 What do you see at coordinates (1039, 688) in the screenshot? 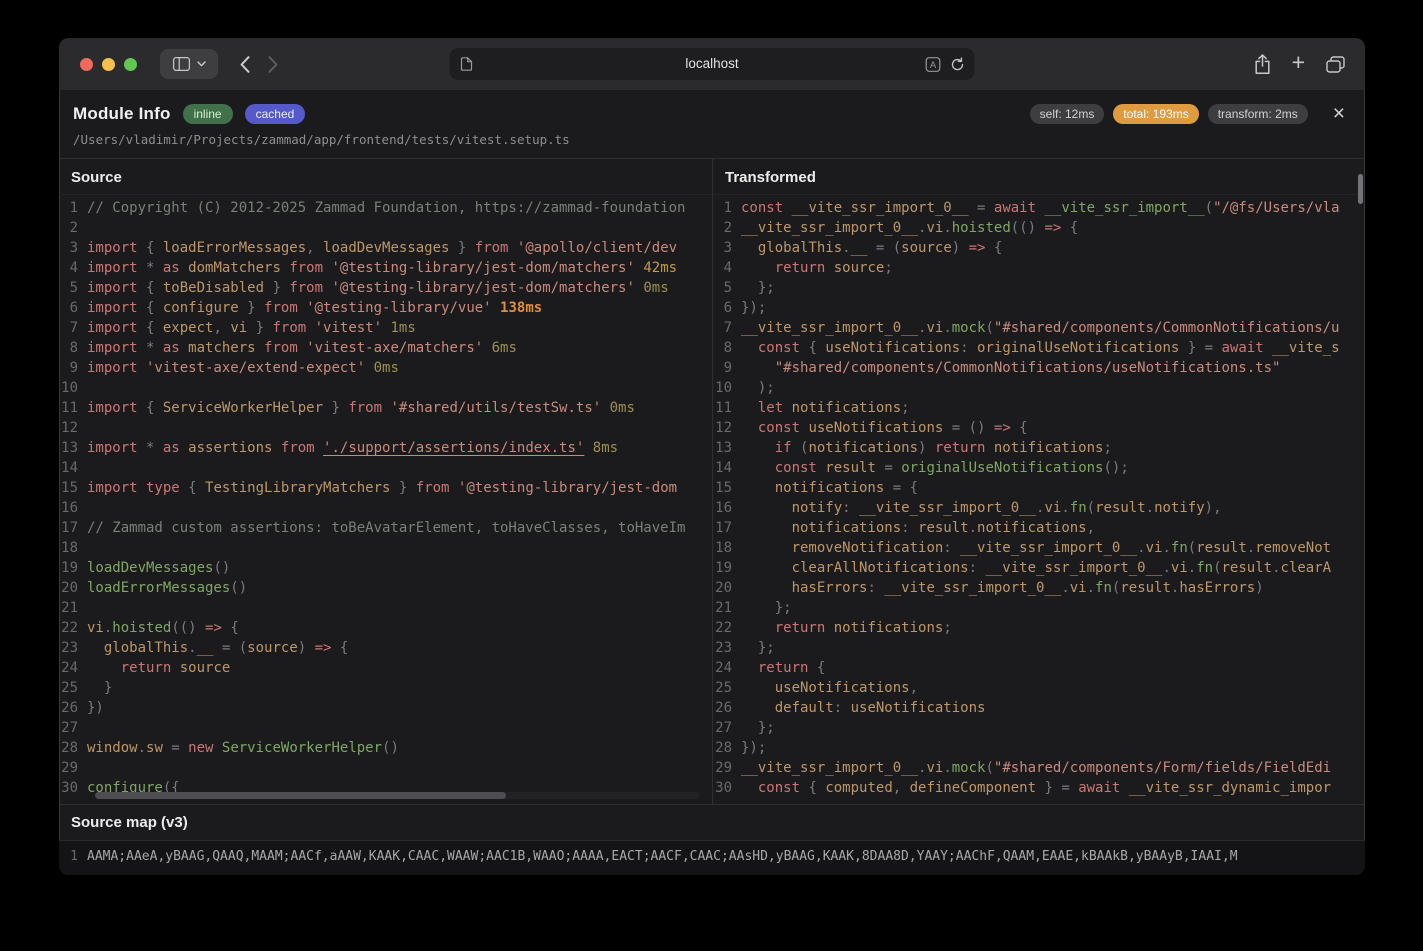
I see `code-line: 25 useNotifications,` at bounding box center [1039, 688].